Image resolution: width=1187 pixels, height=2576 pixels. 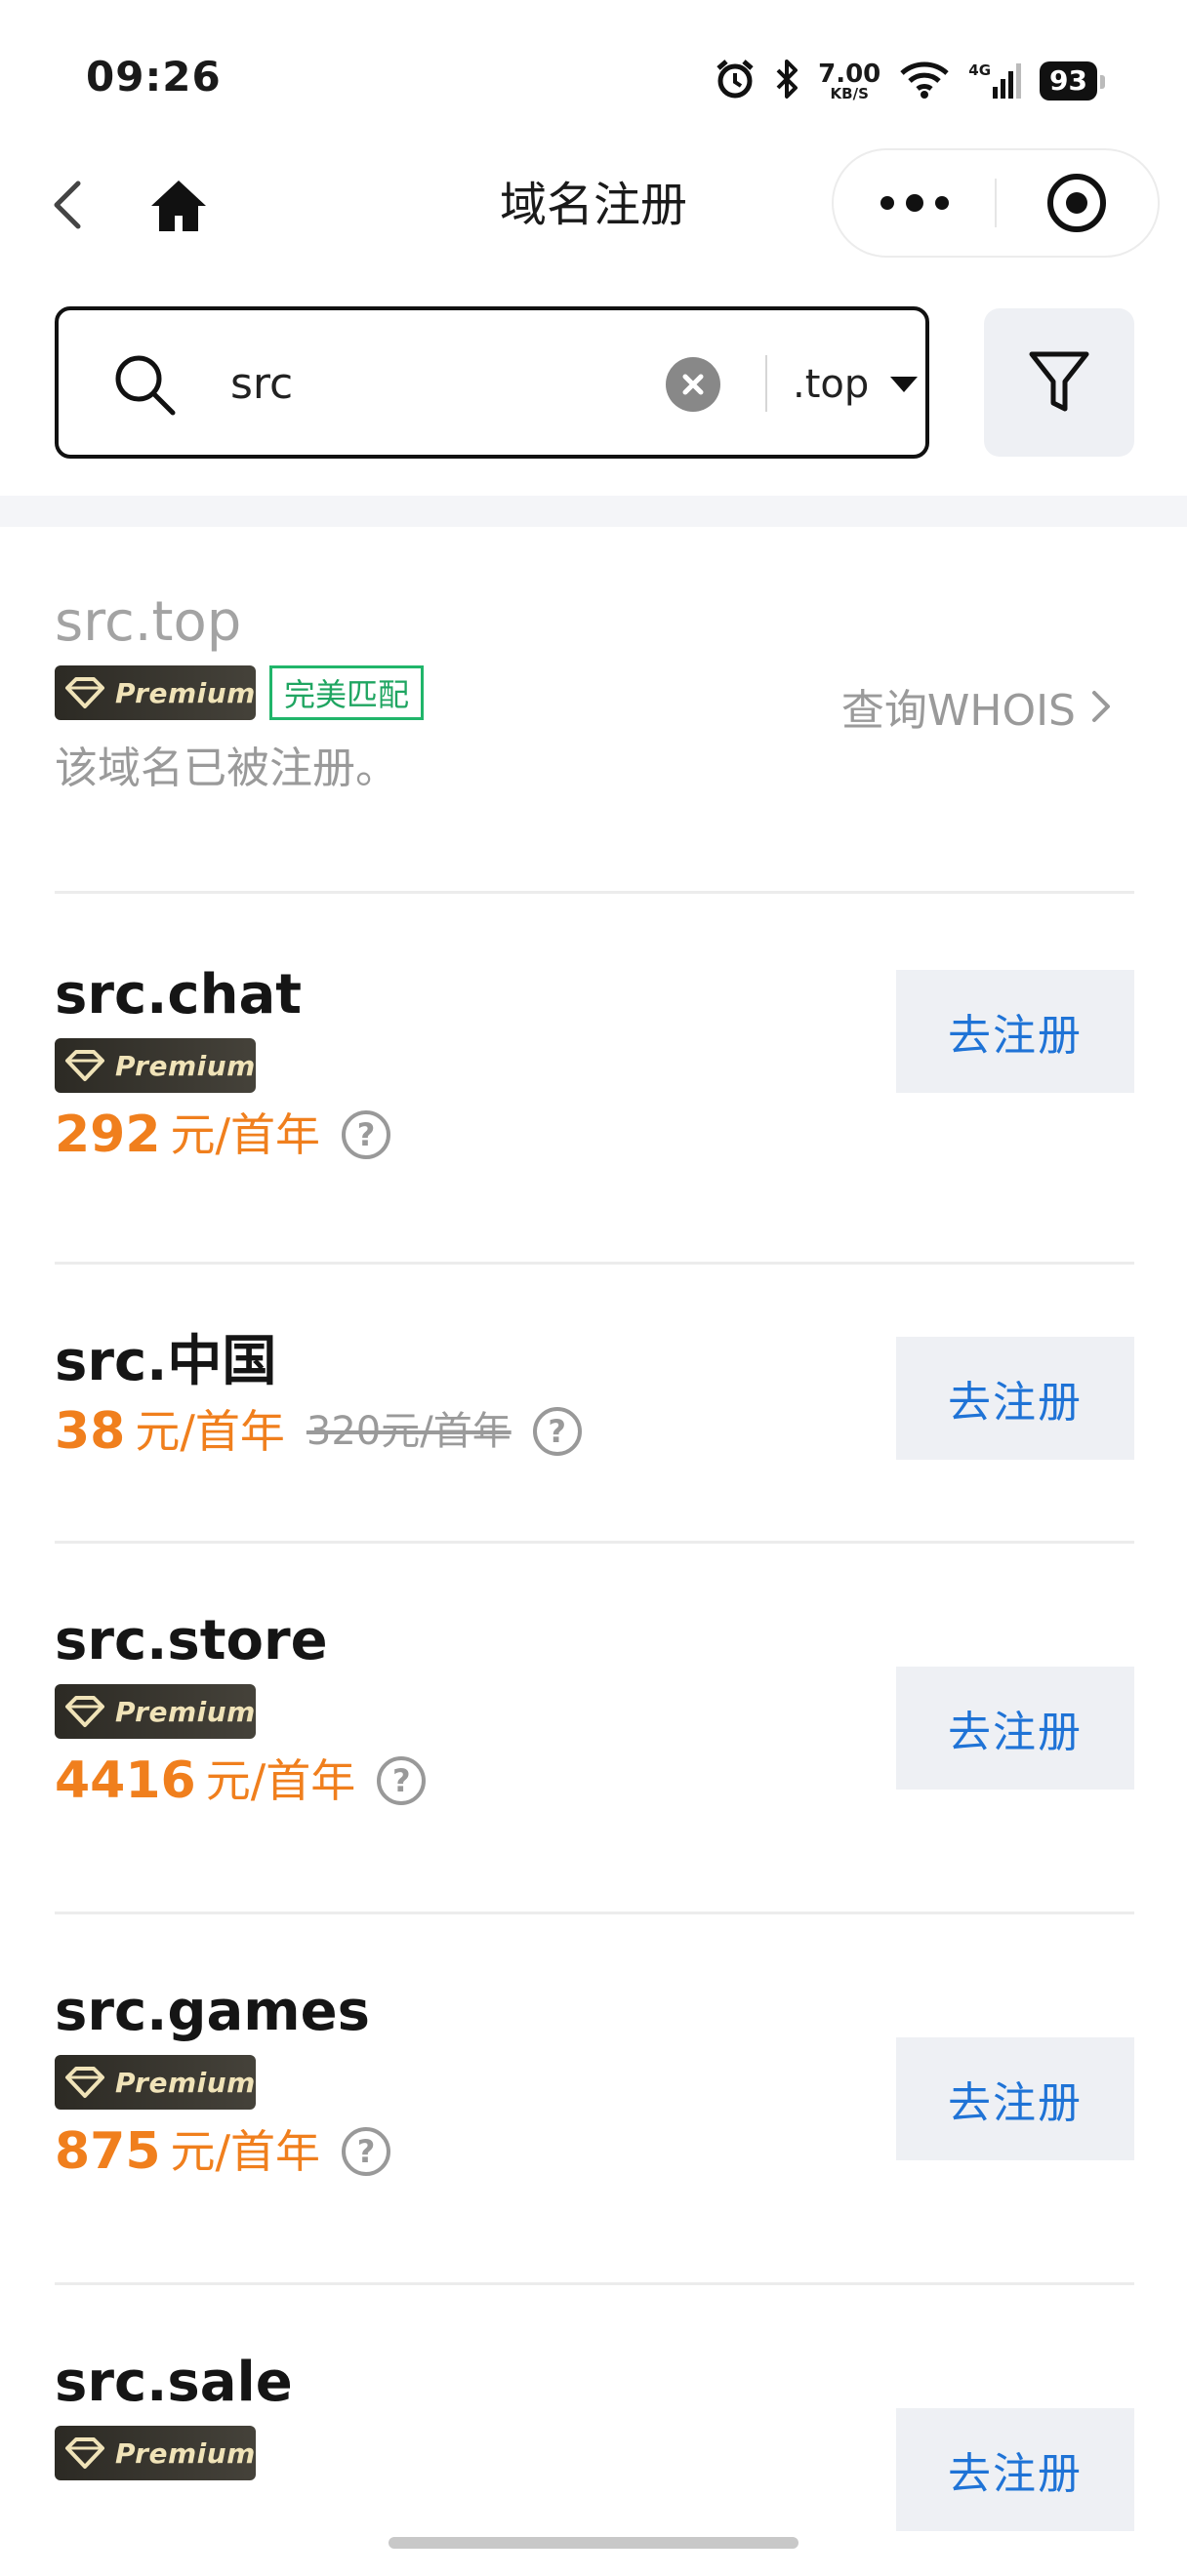 I want to click on domain-name: src.top, so click(x=148, y=622).